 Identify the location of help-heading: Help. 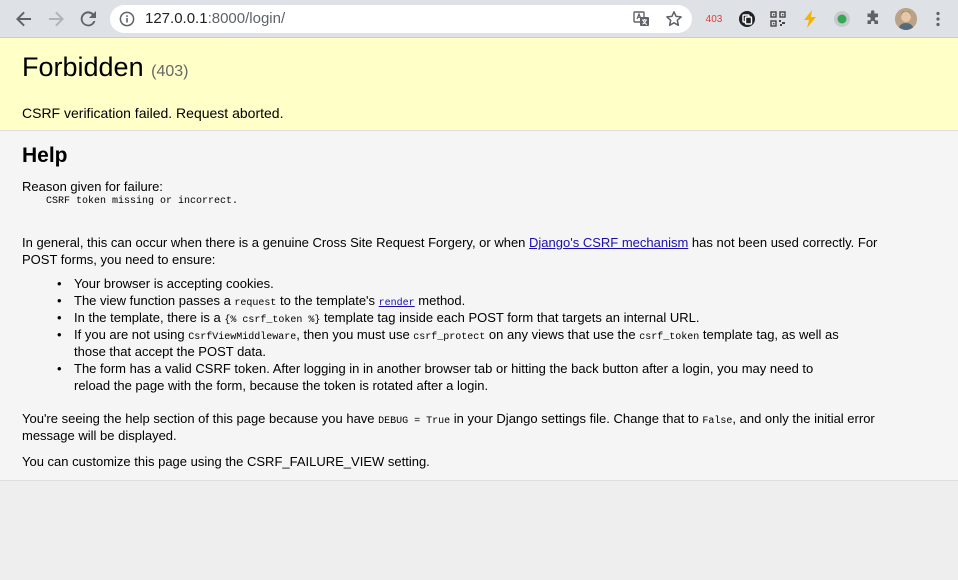
(45, 155).